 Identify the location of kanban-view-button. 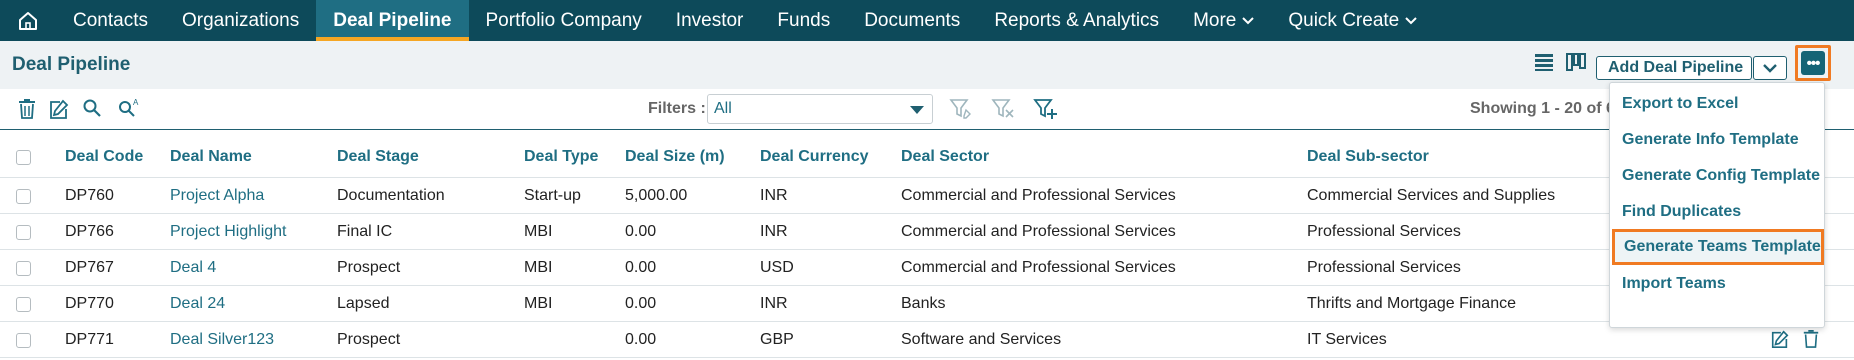
(1576, 65).